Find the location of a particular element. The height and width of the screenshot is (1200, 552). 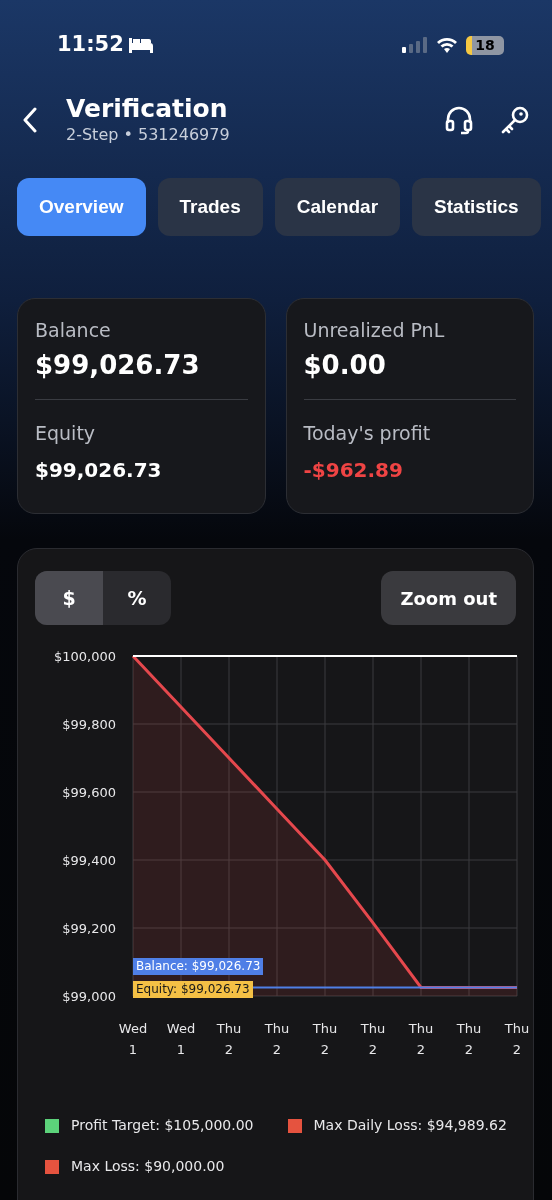

y-axis-label: $99,400 is located at coordinates (89, 860).